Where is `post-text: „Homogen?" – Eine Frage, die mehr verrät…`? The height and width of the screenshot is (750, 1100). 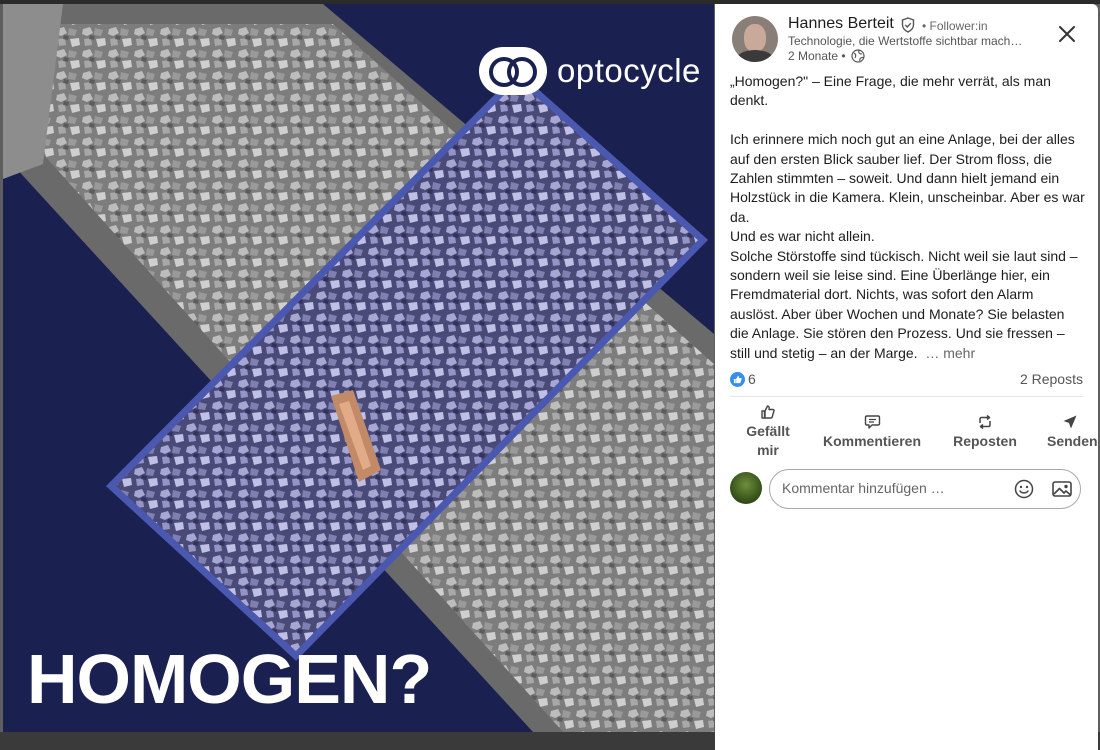 post-text: „Homogen?" – Eine Frage, die mehr verrät… is located at coordinates (907, 217).